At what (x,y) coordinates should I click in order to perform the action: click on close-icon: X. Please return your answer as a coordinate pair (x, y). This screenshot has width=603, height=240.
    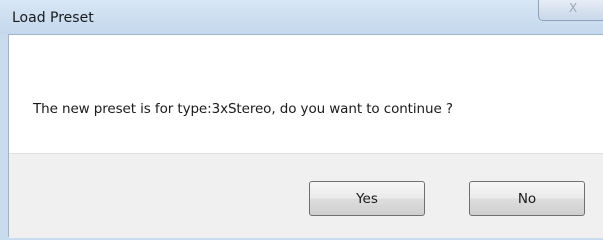
    Looking at the image, I should click on (573, 8).